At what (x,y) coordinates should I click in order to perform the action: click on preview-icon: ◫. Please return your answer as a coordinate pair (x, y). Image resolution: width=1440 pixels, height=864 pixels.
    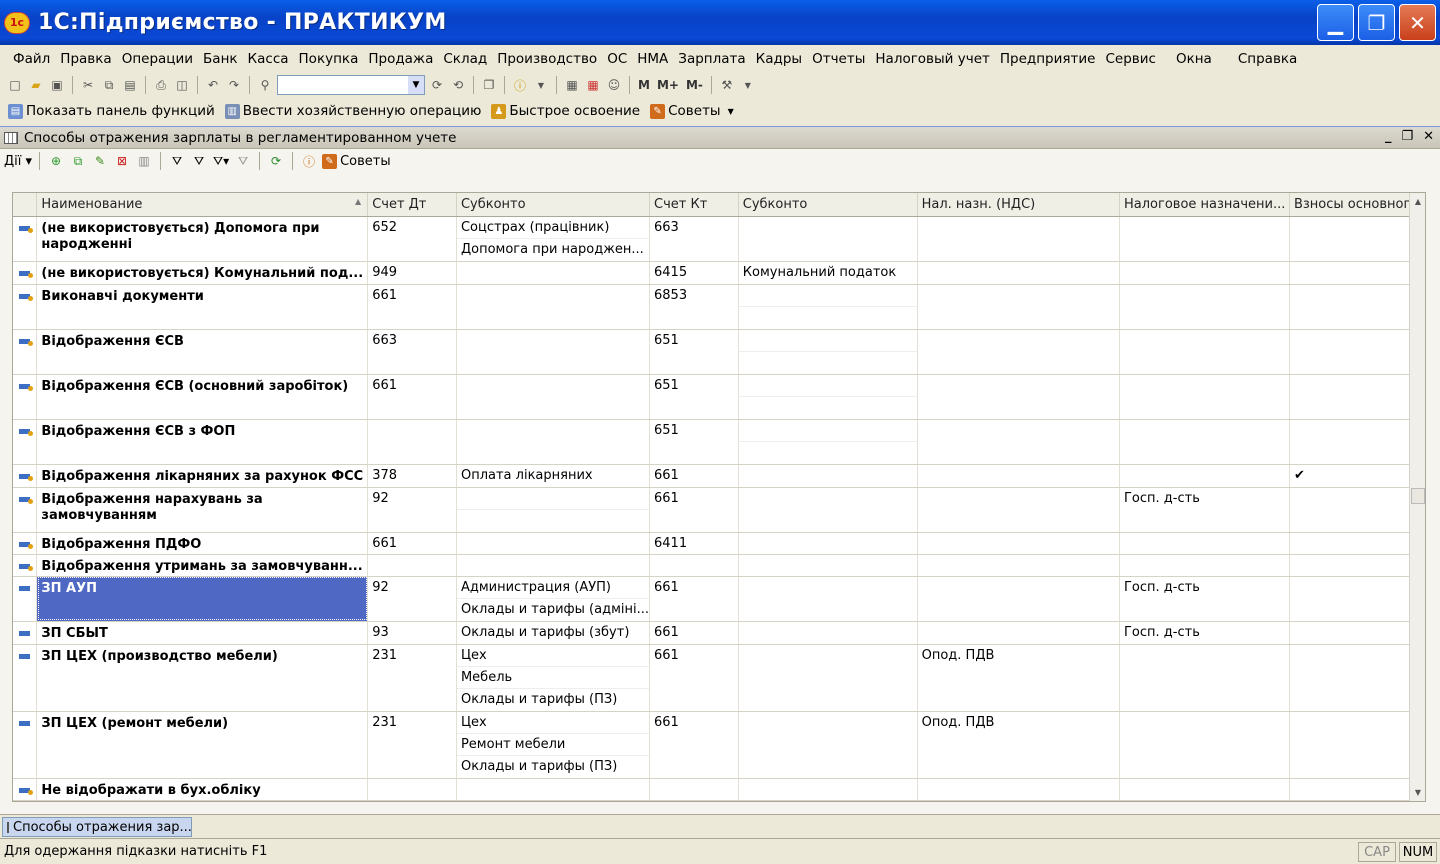
    Looking at the image, I should click on (182, 85).